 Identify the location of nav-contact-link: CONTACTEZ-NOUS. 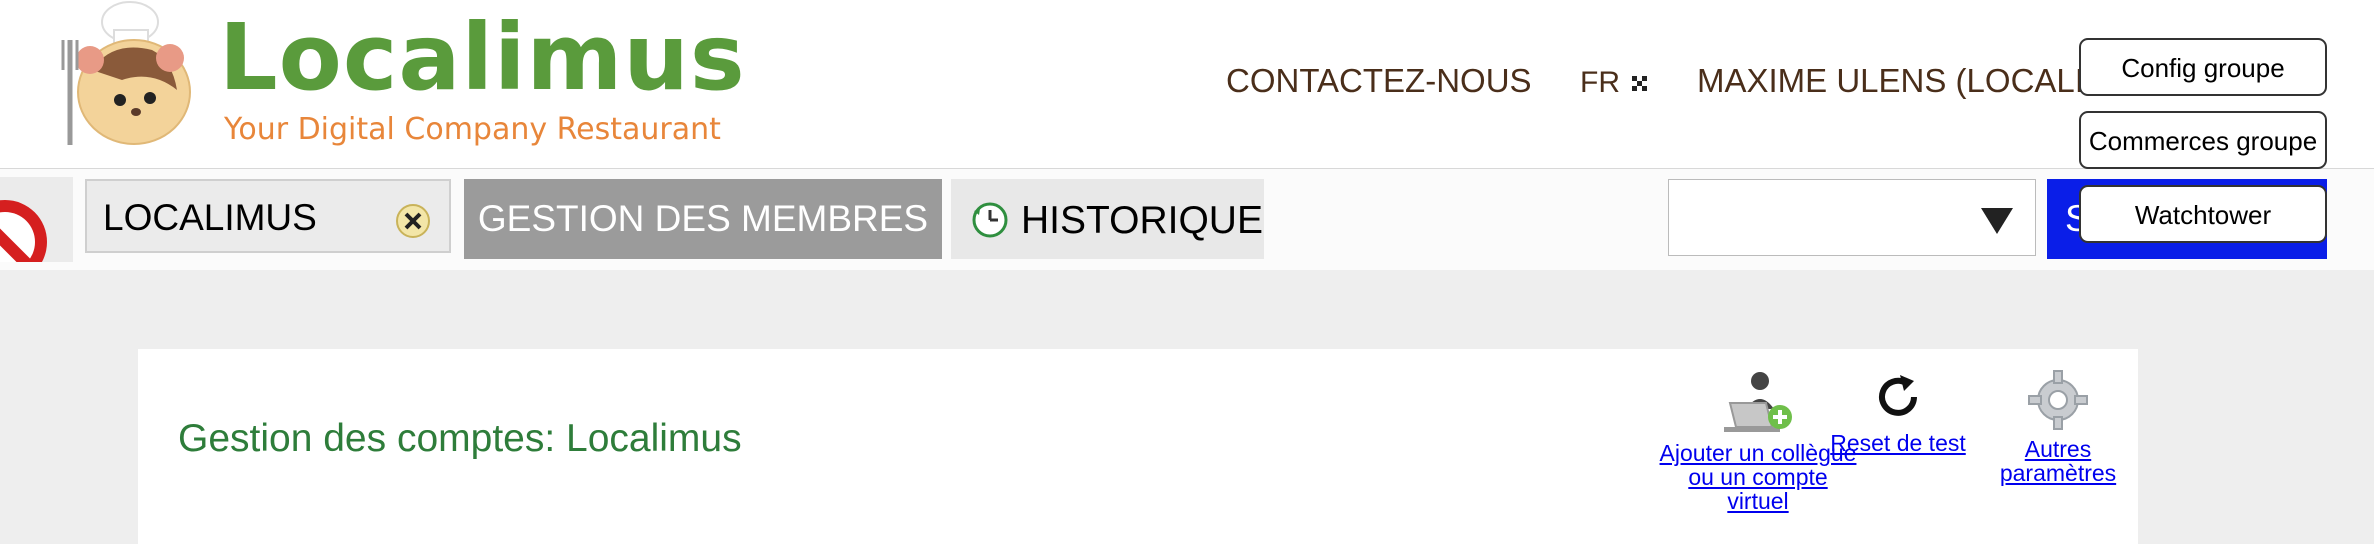
(1379, 81).